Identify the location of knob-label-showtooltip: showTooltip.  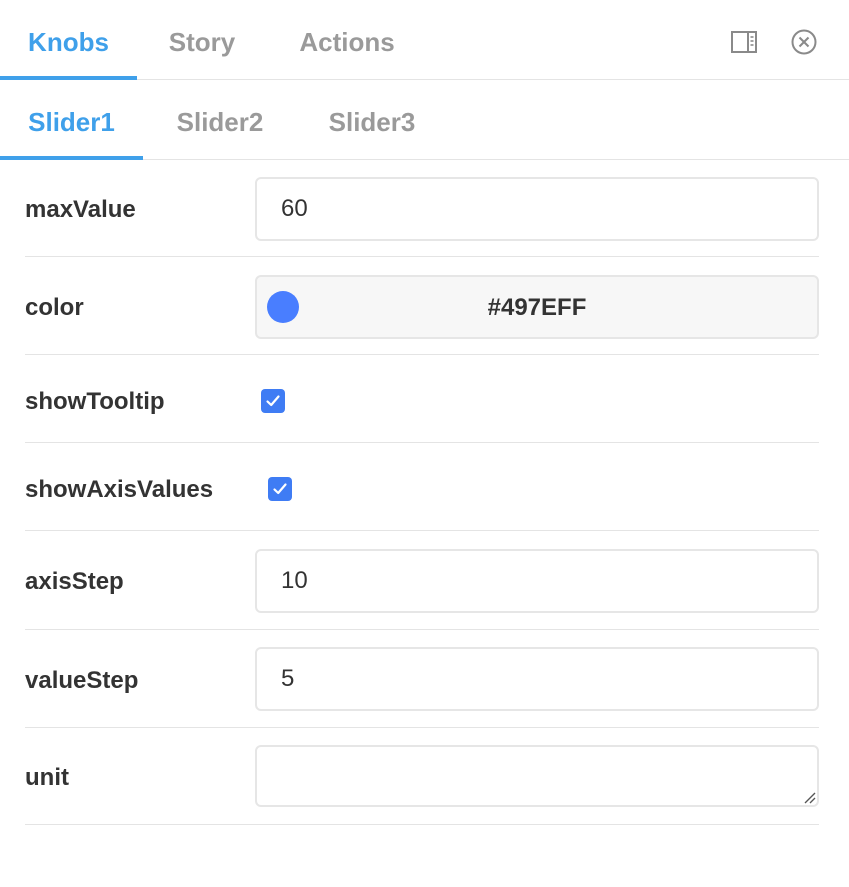
(95, 401).